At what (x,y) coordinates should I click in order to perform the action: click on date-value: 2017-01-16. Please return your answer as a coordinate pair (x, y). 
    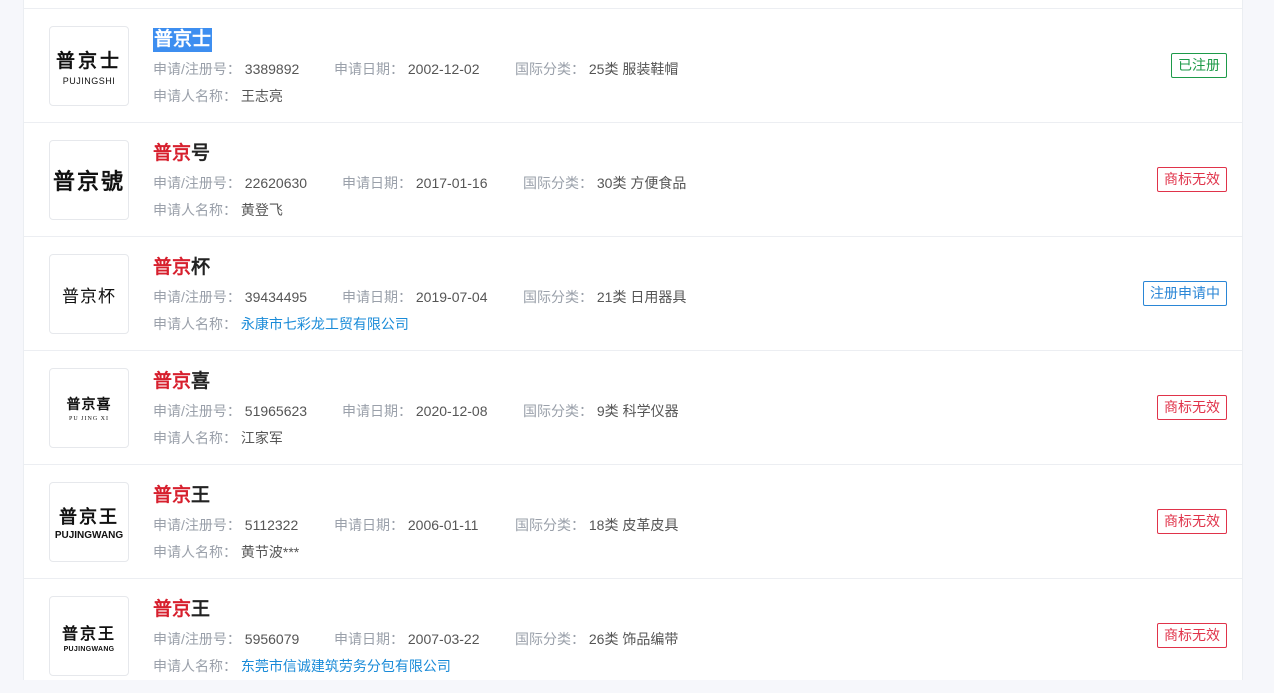
    Looking at the image, I should click on (451, 183).